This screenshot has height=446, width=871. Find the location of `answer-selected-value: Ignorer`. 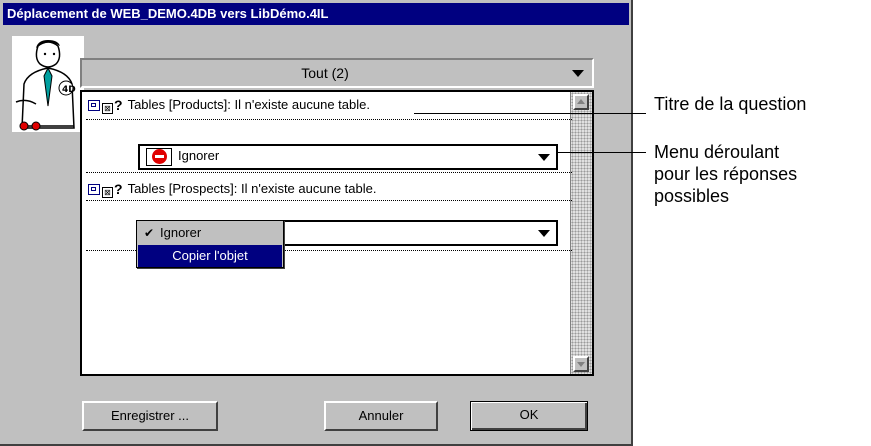

answer-selected-value: Ignorer is located at coordinates (199, 155).